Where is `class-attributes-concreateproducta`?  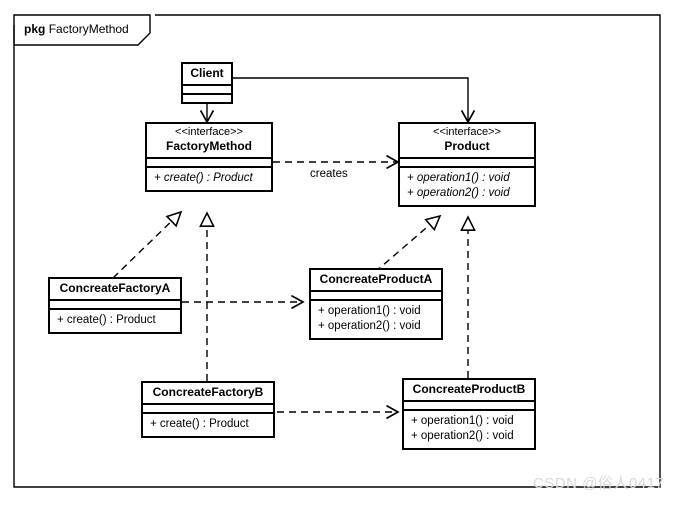 class-attributes-concreateproducta is located at coordinates (376, 294).